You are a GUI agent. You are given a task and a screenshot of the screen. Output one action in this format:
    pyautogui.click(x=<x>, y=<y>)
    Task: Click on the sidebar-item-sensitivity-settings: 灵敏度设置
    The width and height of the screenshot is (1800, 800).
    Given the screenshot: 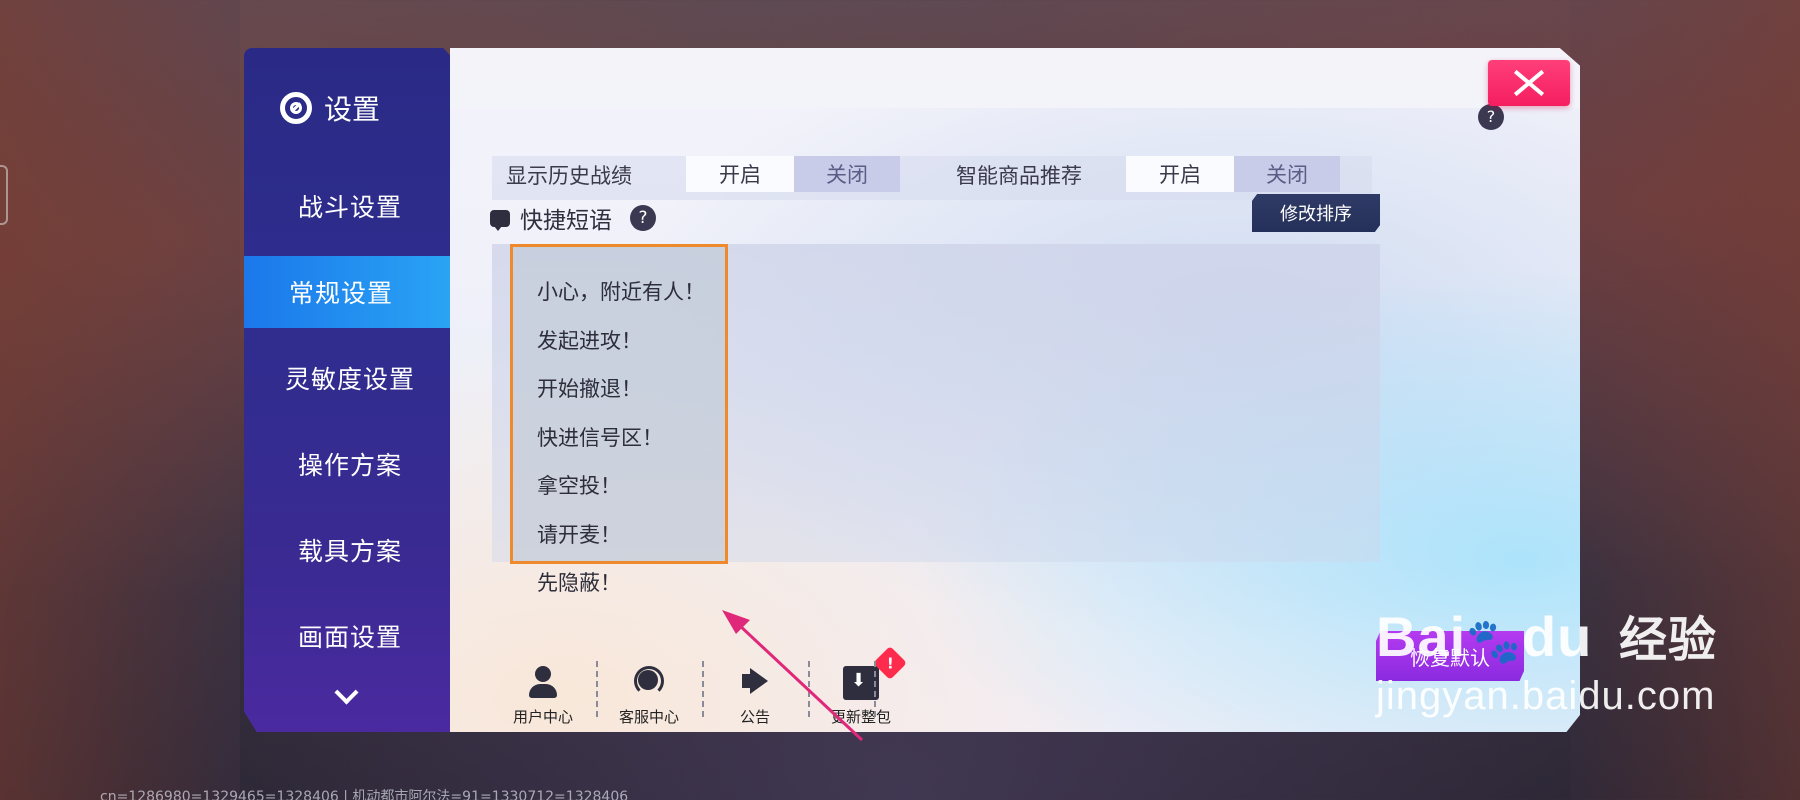 What is the action you would take?
    pyautogui.click(x=350, y=378)
    